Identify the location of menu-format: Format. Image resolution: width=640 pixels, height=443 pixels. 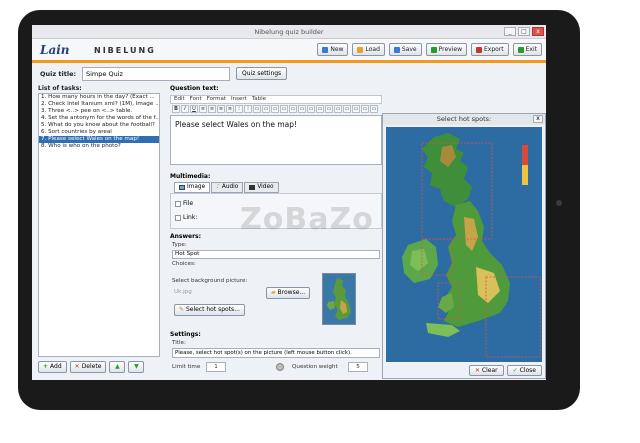
(216, 99).